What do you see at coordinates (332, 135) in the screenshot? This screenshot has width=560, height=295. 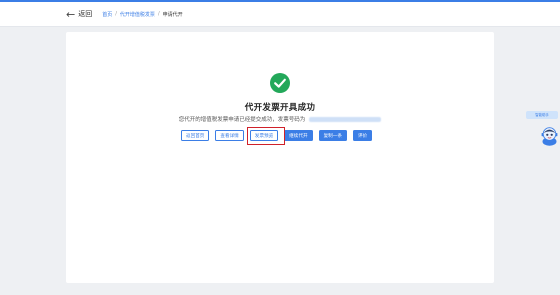 I see `copy-one-button: 复制一条` at bounding box center [332, 135].